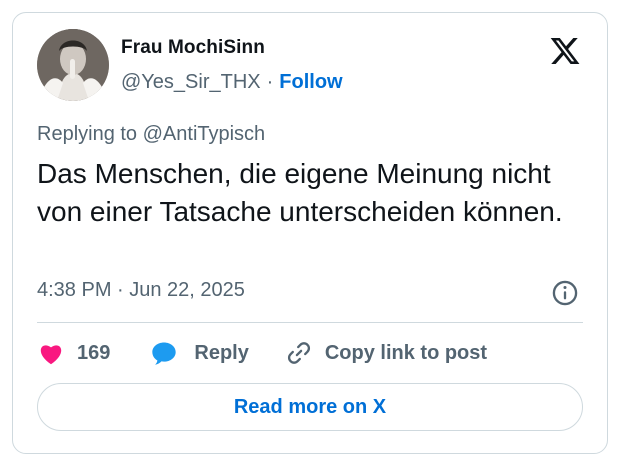 This screenshot has width=620, height=466. What do you see at coordinates (221, 352) in the screenshot?
I see `reply-label: Reply` at bounding box center [221, 352].